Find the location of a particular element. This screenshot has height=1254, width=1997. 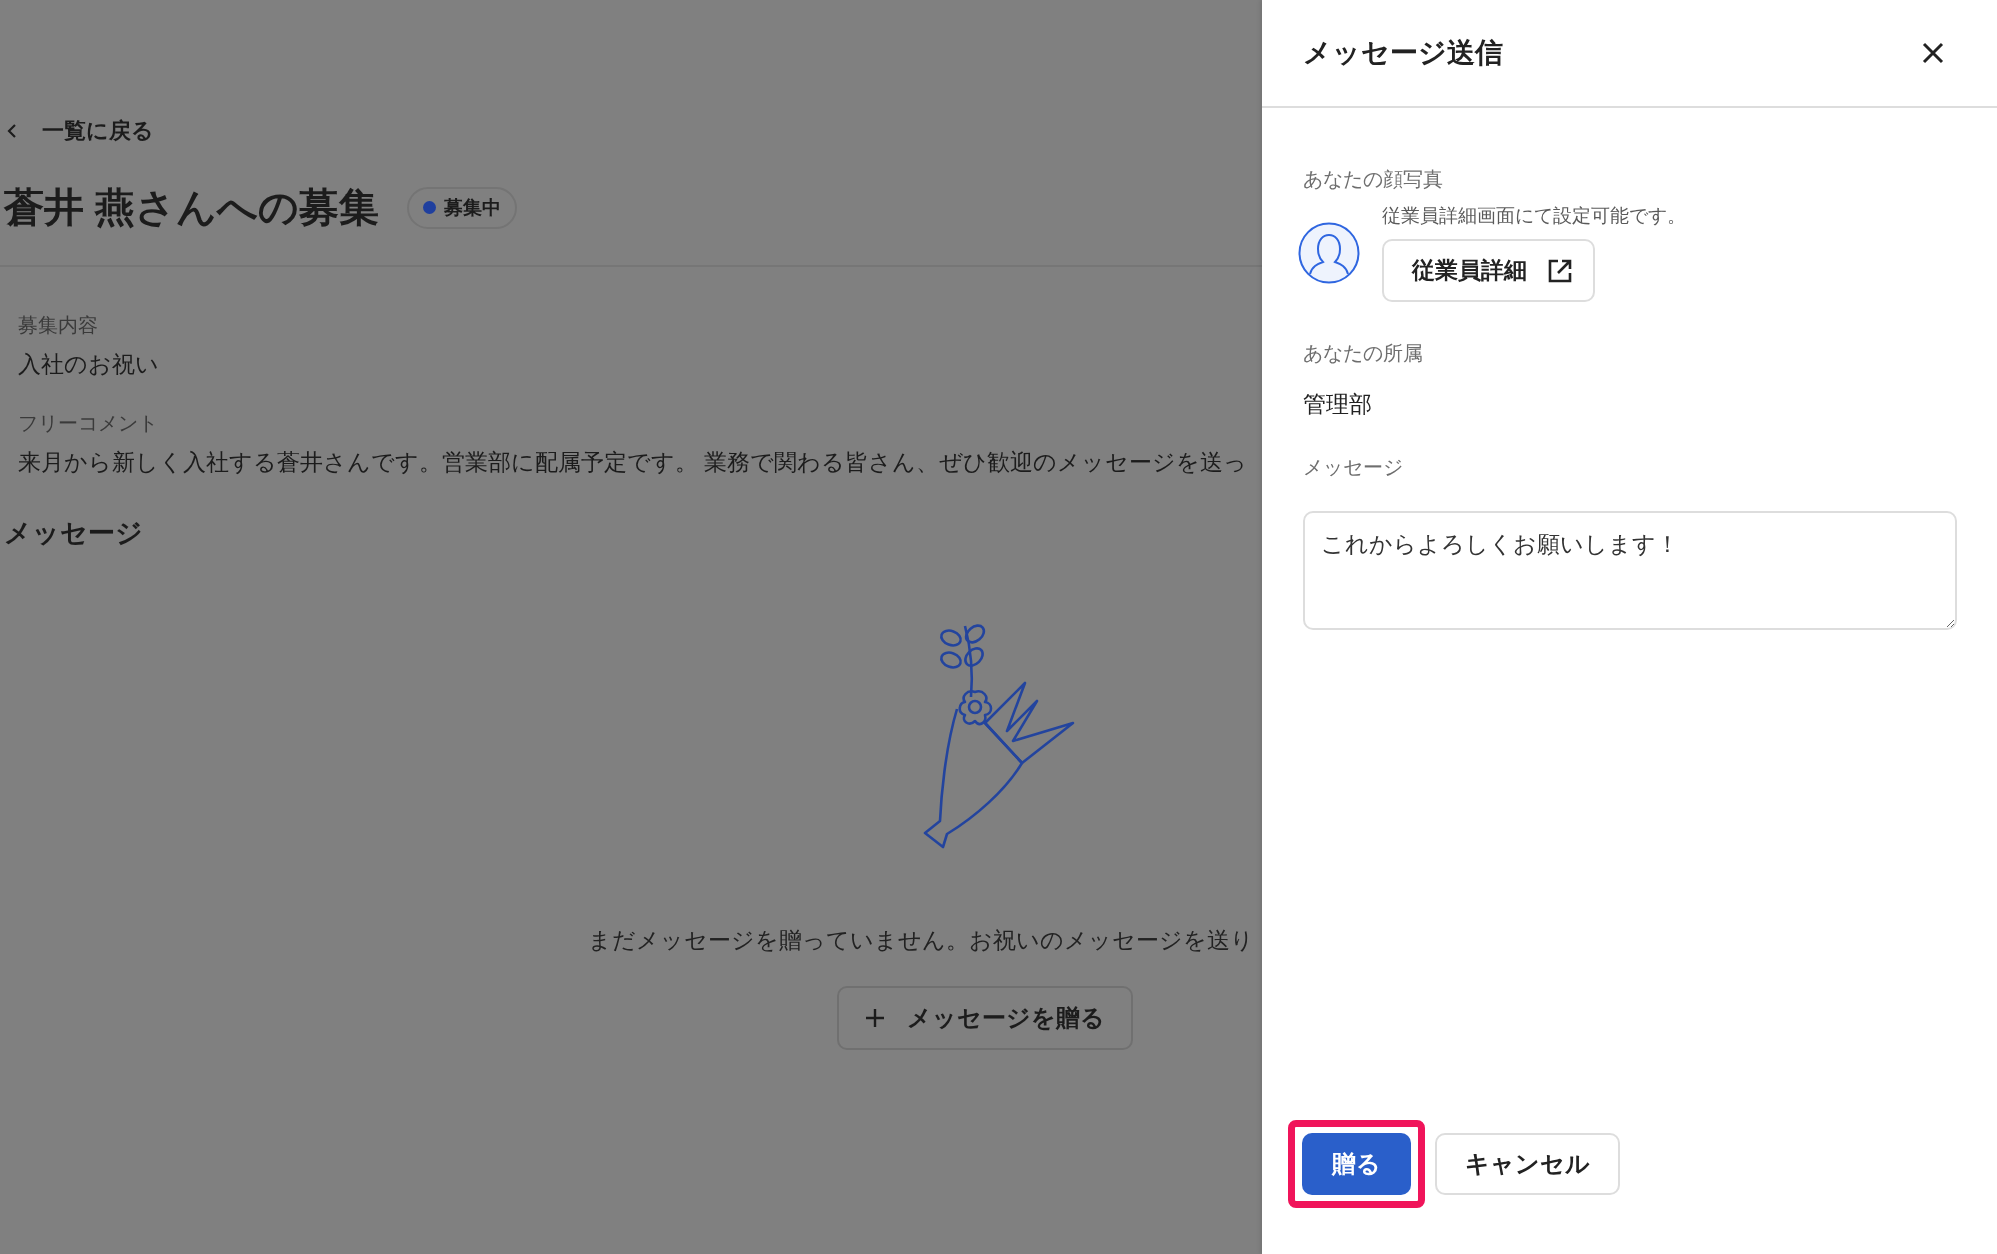

plus-icon is located at coordinates (875, 1018).